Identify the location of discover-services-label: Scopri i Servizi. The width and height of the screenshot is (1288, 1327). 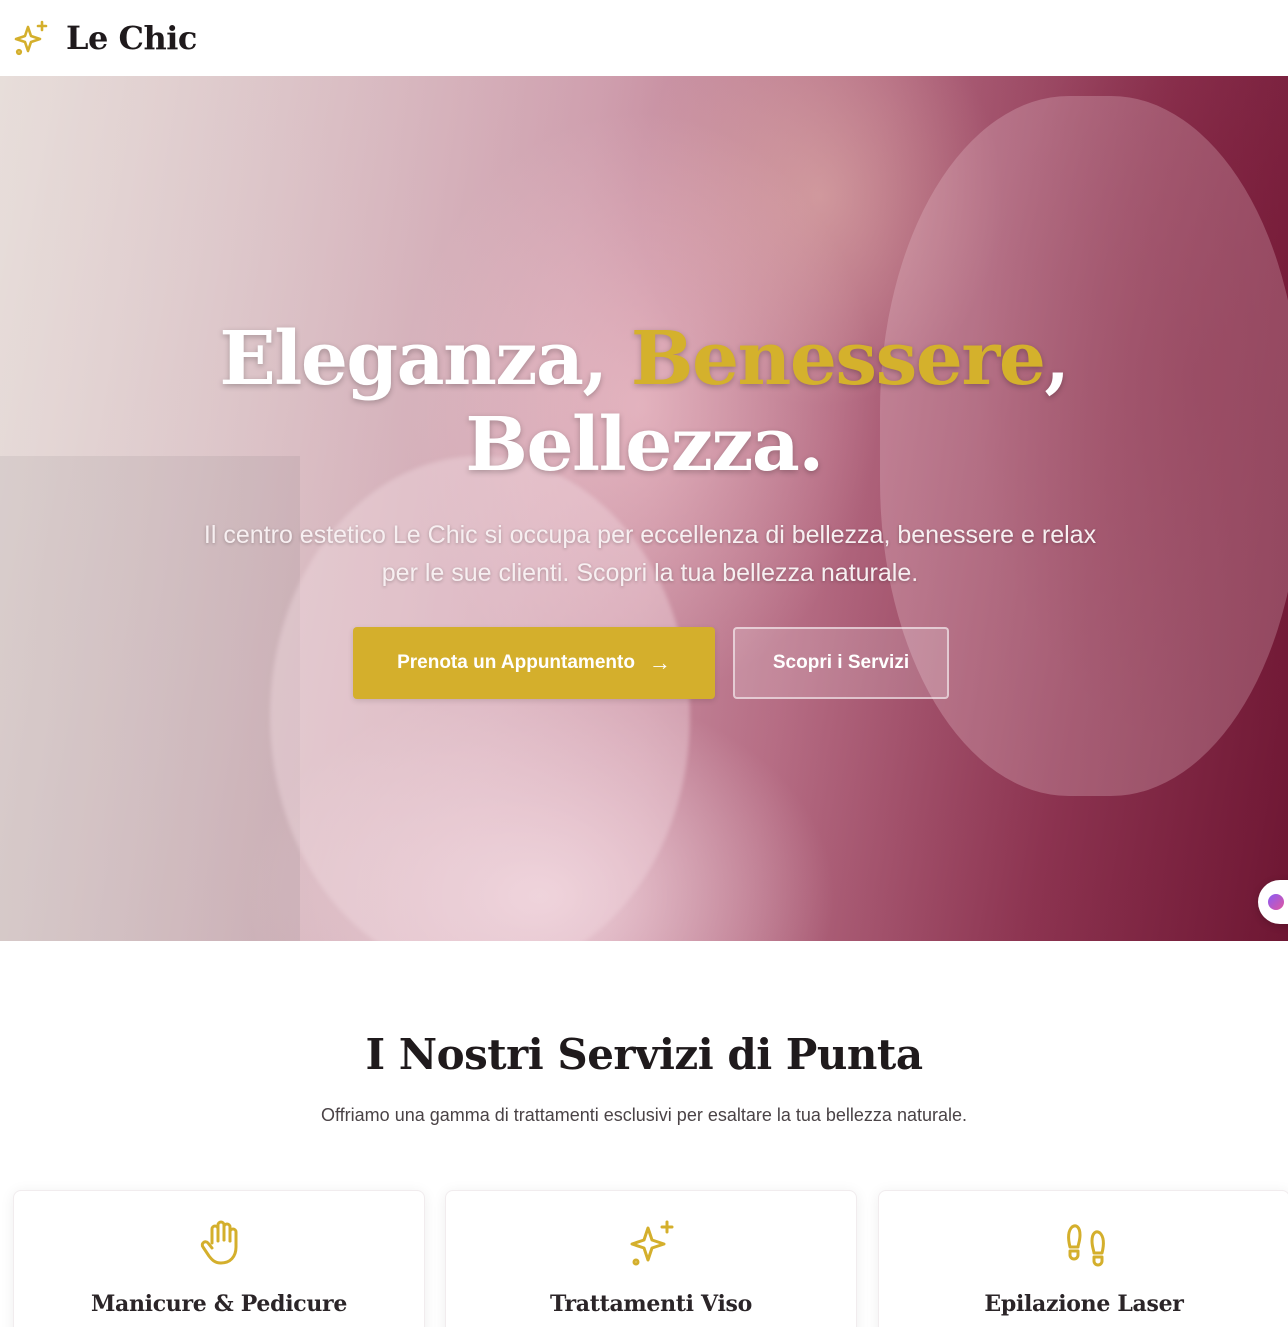
(841, 662).